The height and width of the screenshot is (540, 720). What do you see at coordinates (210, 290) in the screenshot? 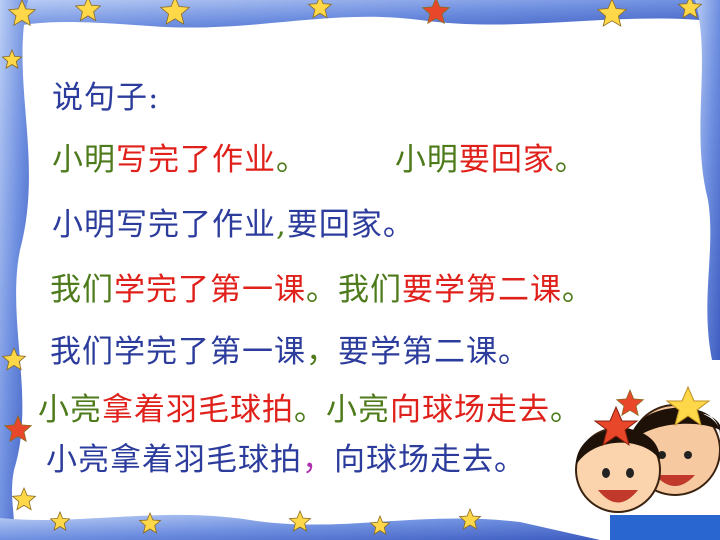
I see `text-segment: 学完了第一课` at bounding box center [210, 290].